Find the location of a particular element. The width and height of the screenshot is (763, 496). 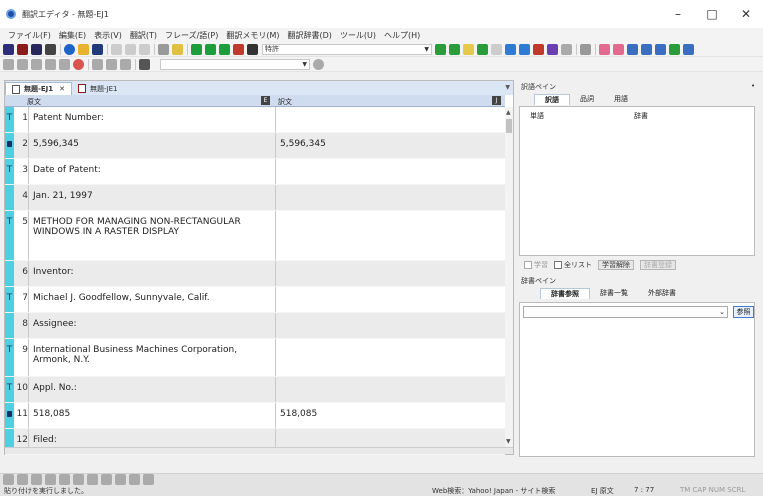

font-icon is located at coordinates (64, 64).